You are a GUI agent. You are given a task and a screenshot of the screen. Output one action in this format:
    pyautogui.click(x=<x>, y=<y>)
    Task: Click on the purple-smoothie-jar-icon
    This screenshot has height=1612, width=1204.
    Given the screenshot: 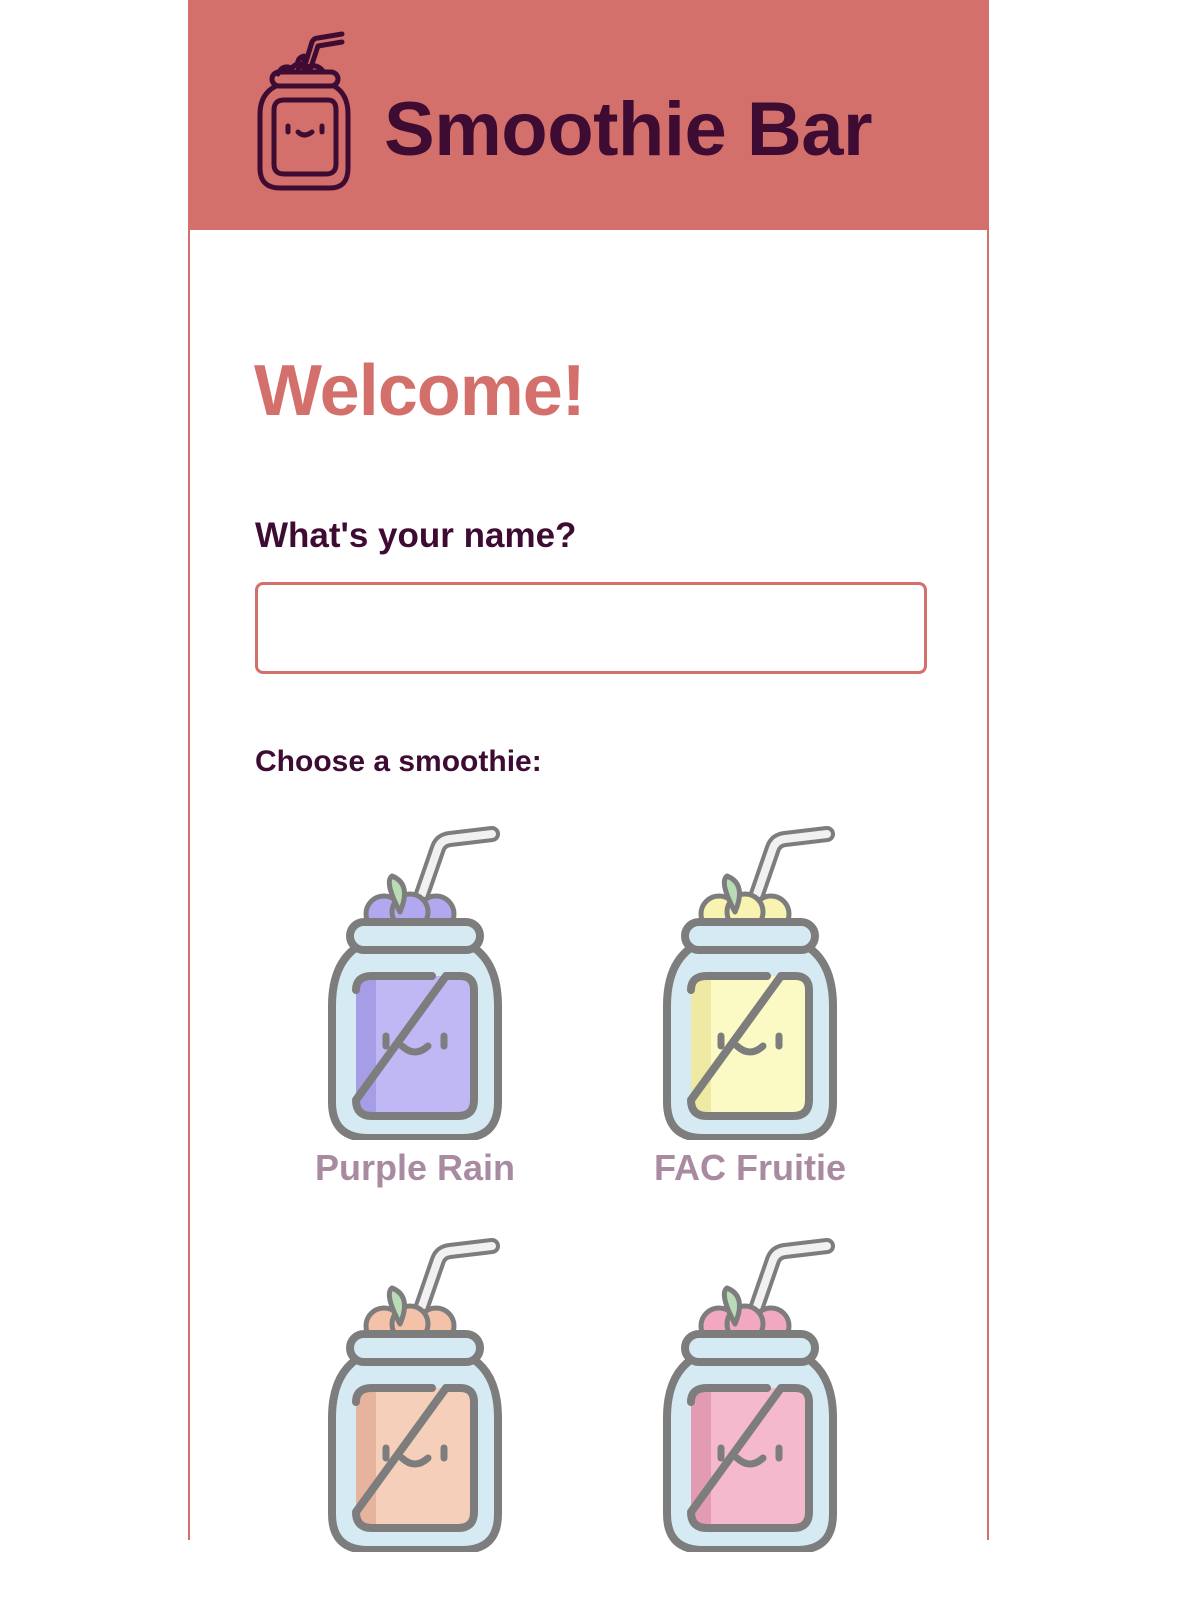 What is the action you would take?
    pyautogui.click(x=415, y=983)
    